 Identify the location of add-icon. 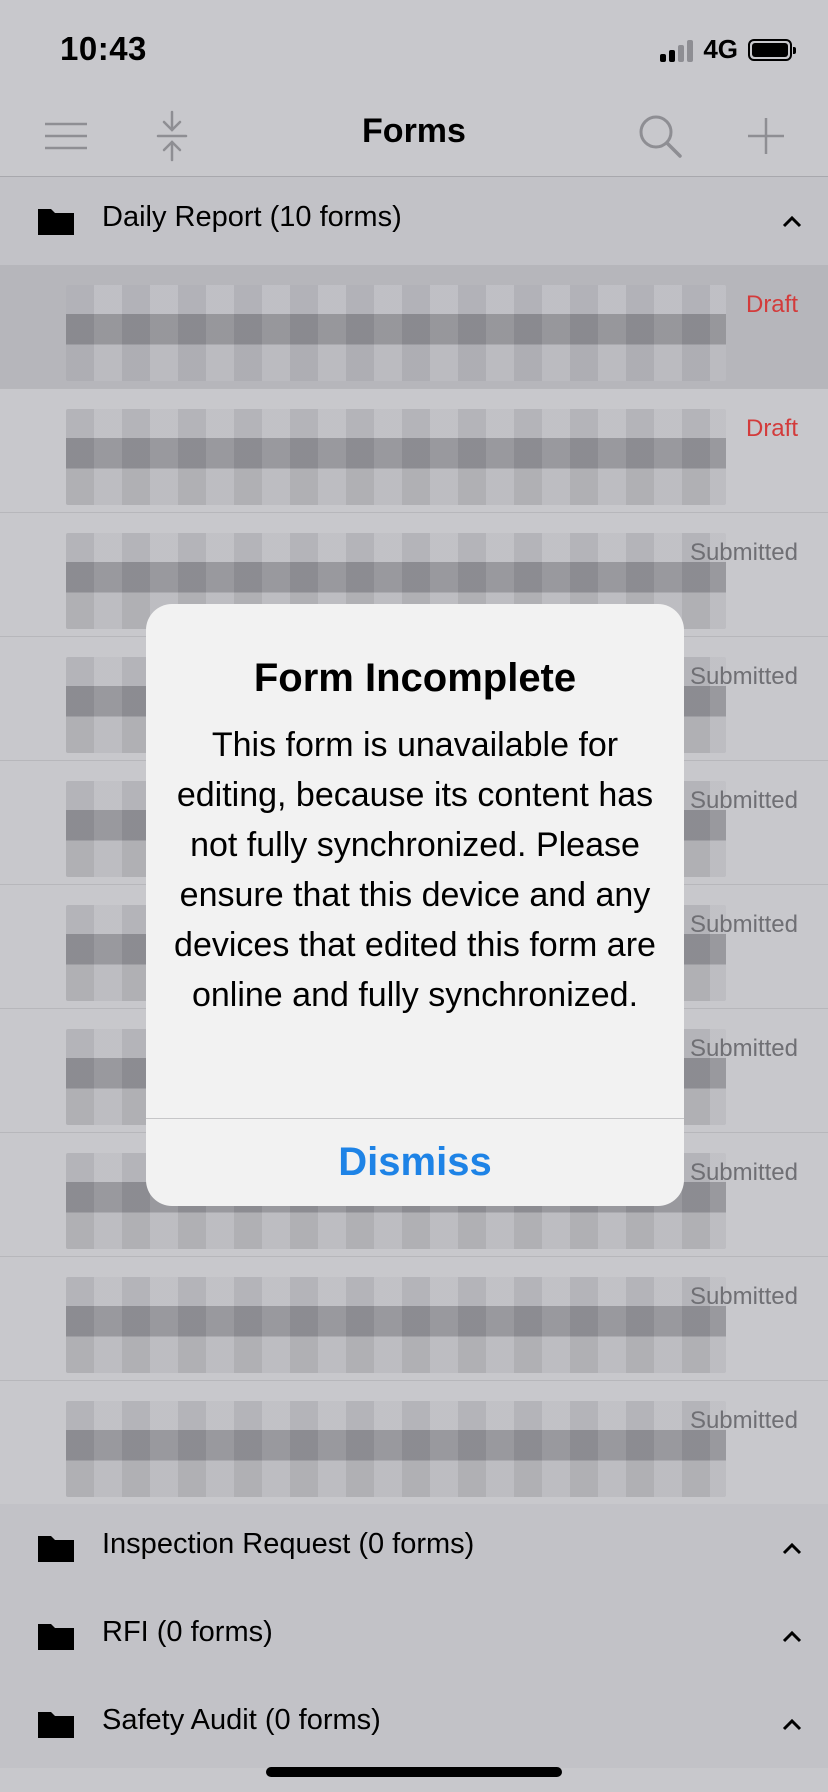
(766, 136).